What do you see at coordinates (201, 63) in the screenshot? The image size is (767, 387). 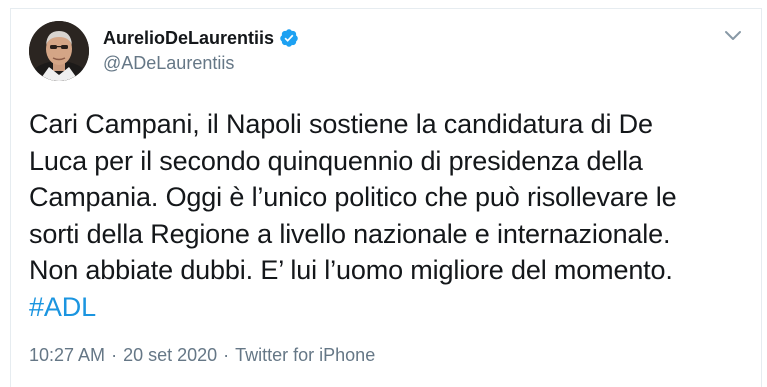 I see `author-handle: @ADeLaurentiis` at bounding box center [201, 63].